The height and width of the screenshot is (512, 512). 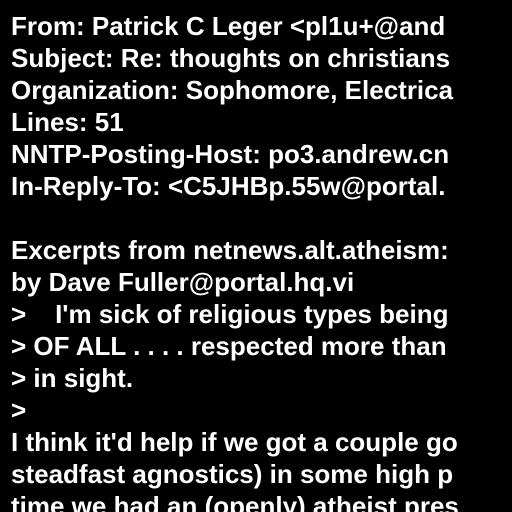 What do you see at coordinates (230, 154) in the screenshot?
I see `header-nntp-posting-host: NNTP-Posting-Host: po3.andrew.cn` at bounding box center [230, 154].